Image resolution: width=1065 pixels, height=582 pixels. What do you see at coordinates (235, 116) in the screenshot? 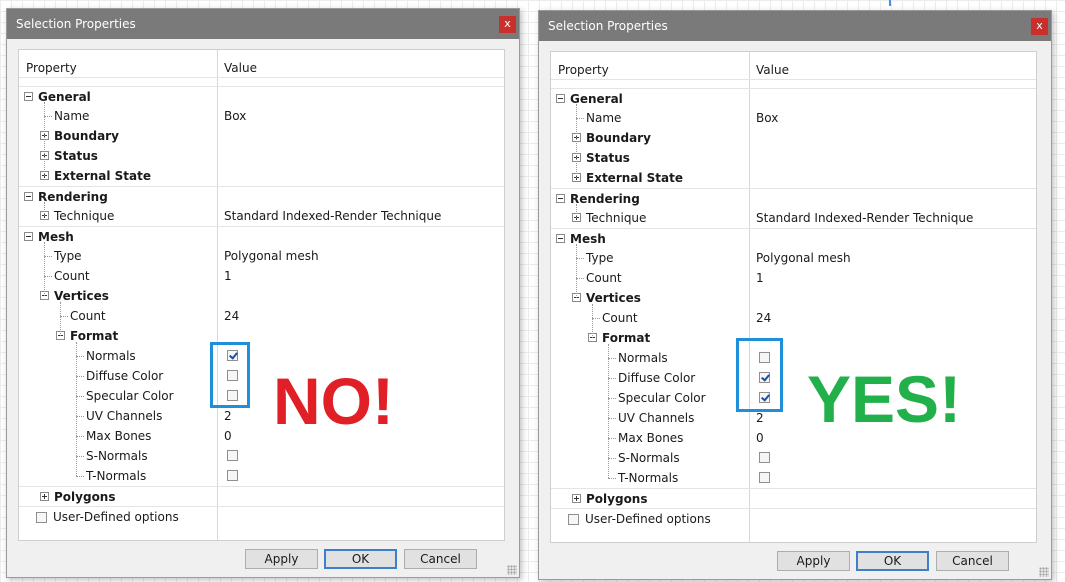
I see `property-value: Box` at bounding box center [235, 116].